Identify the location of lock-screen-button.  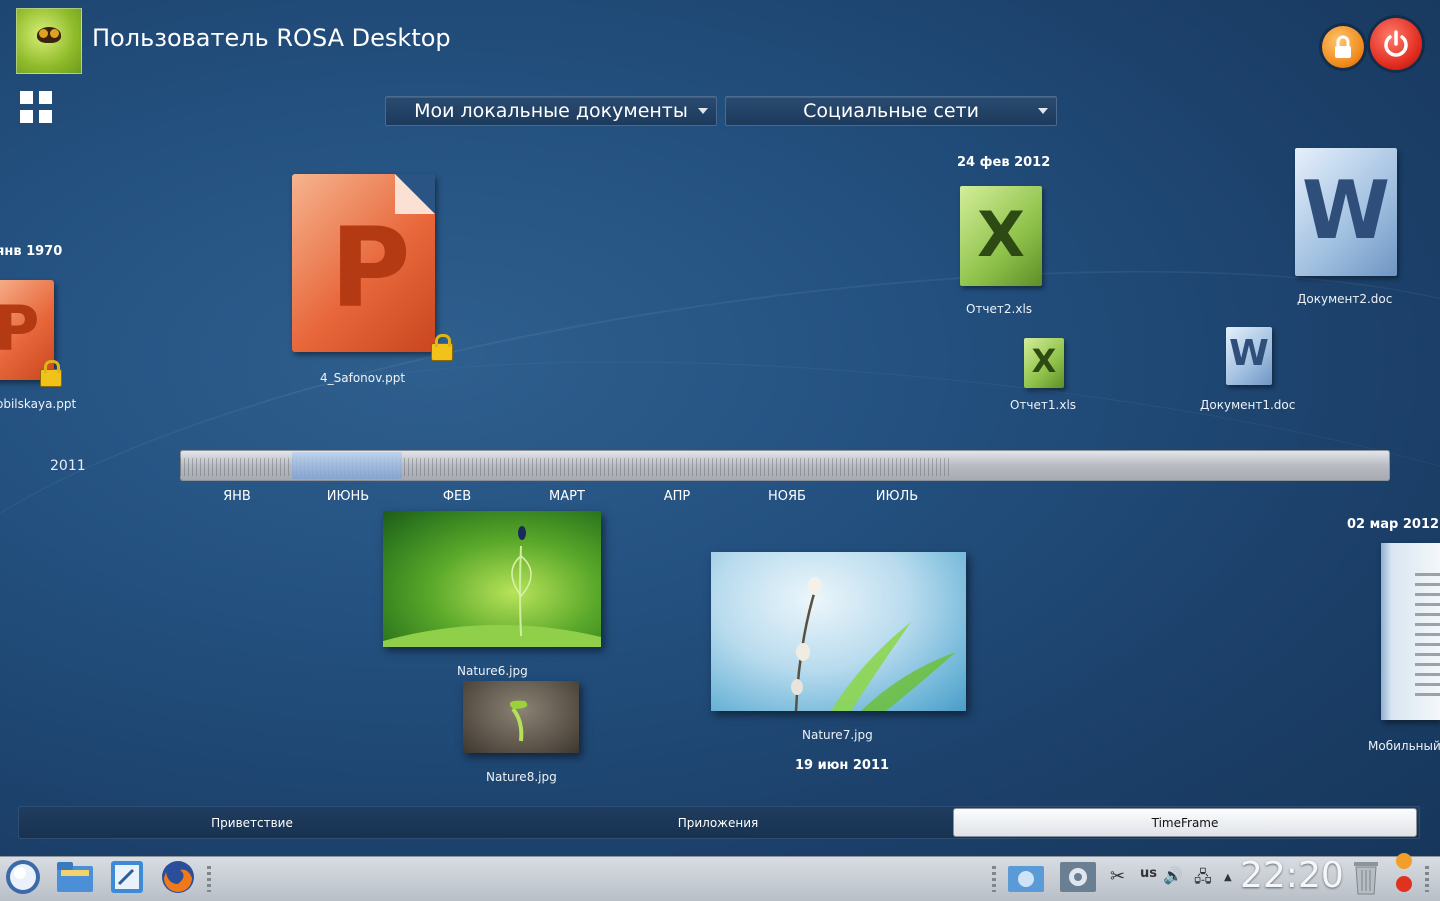
(1343, 47).